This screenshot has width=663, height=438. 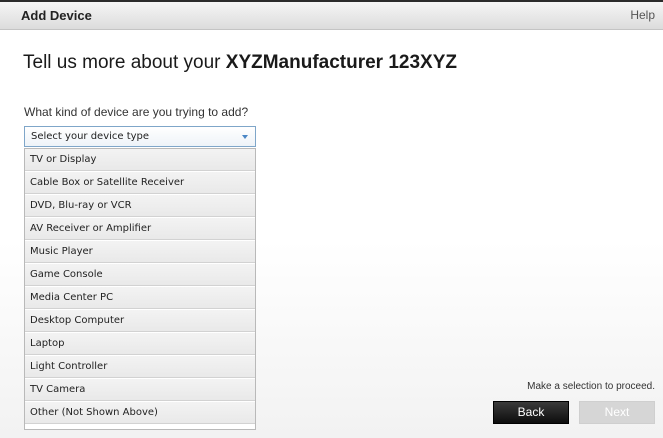 What do you see at coordinates (140, 206) in the screenshot?
I see `device-option-dvd-bluray-vcr: DVD, Blu-ray or VCR` at bounding box center [140, 206].